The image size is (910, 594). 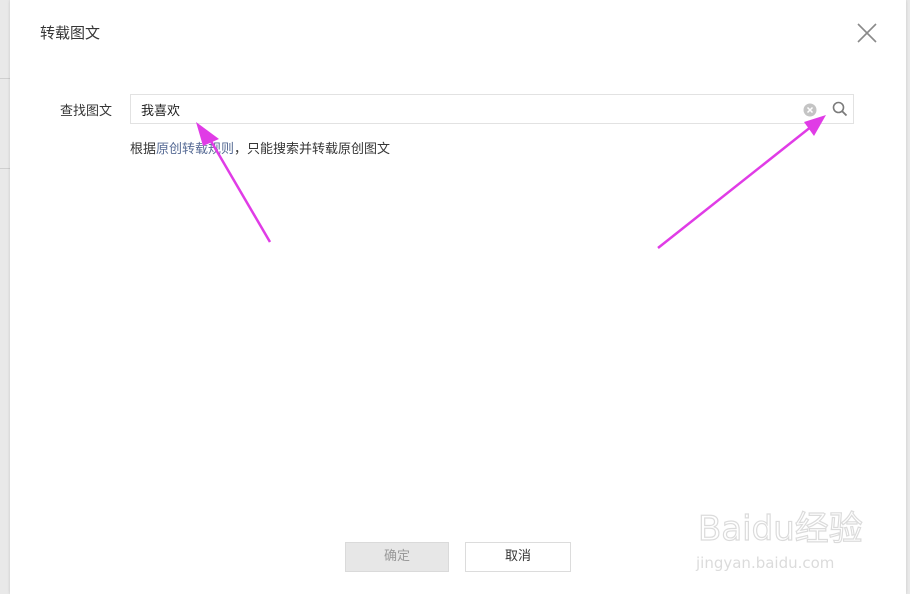 I want to click on hint-prefix: 根据, so click(x=143, y=149).